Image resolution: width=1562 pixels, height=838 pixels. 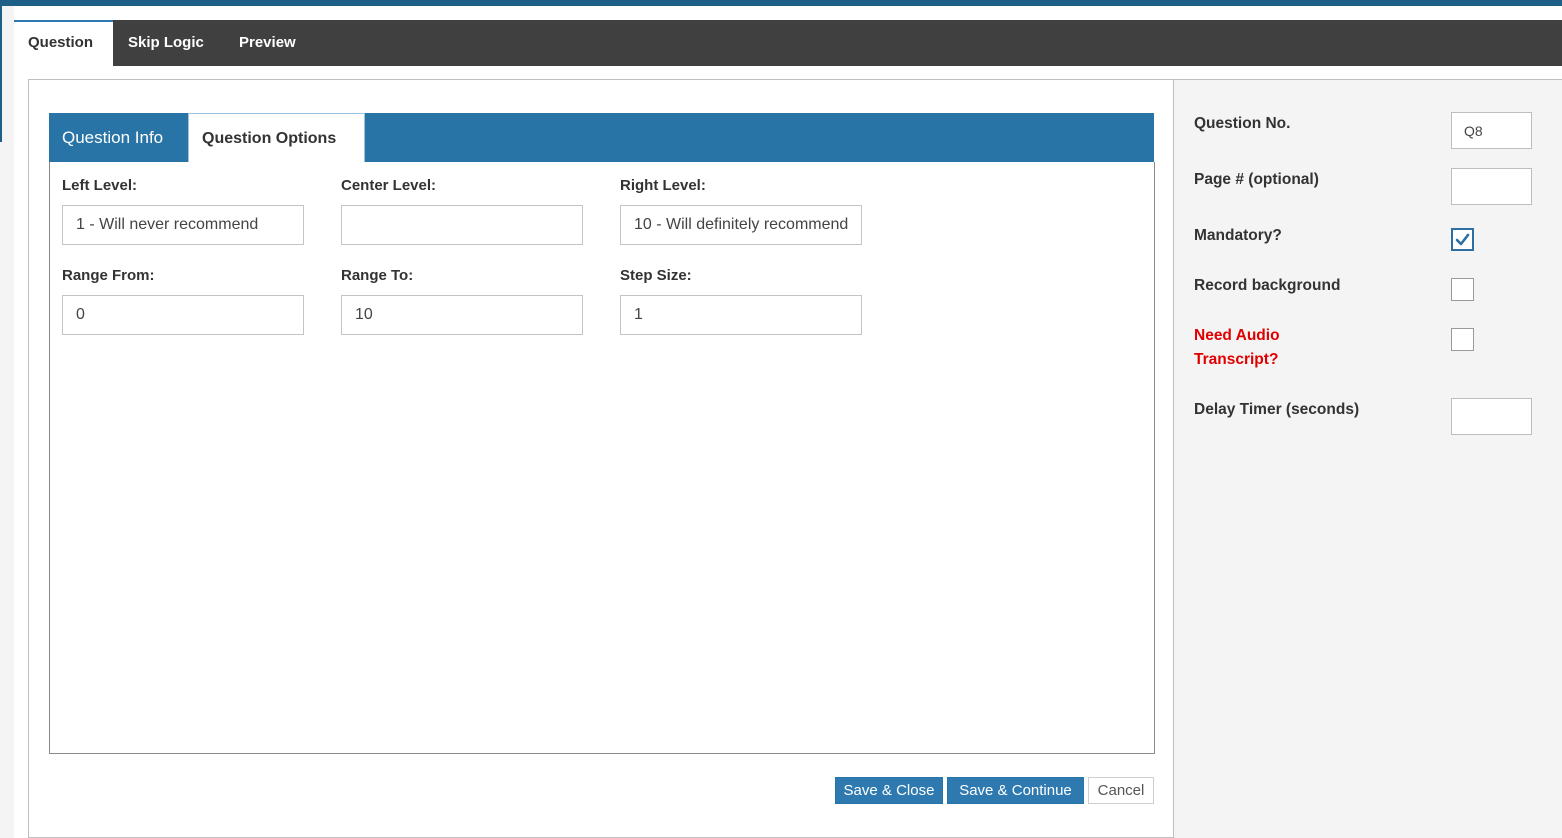 What do you see at coordinates (1491, 416) in the screenshot?
I see `delay-timer-input` at bounding box center [1491, 416].